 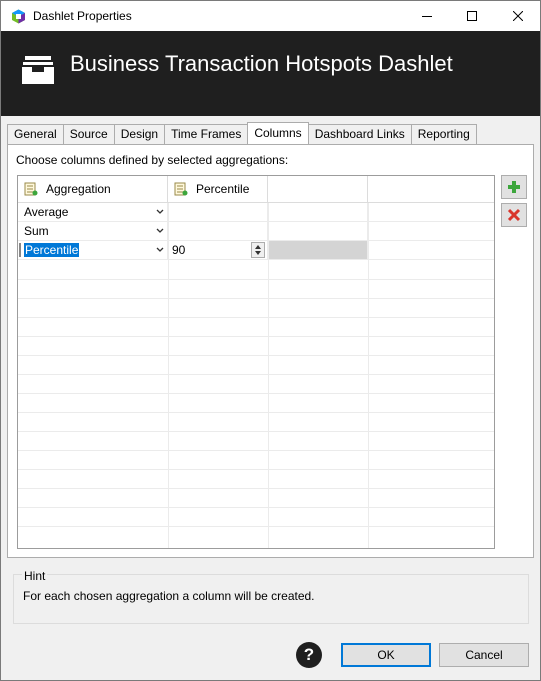 I want to click on table-row: Percentile 90, so click(x=256, y=250).